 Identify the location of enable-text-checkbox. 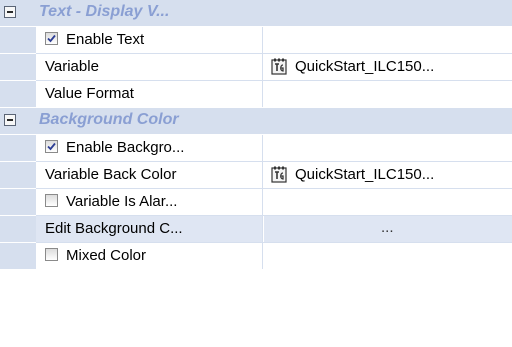
(51, 38).